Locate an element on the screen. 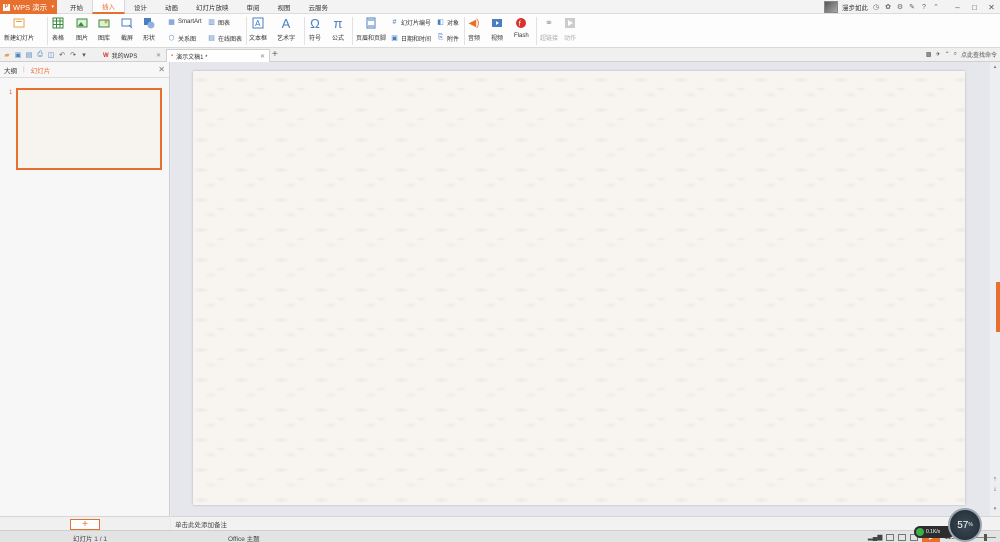  normal-view-icon is located at coordinates (890, 537).